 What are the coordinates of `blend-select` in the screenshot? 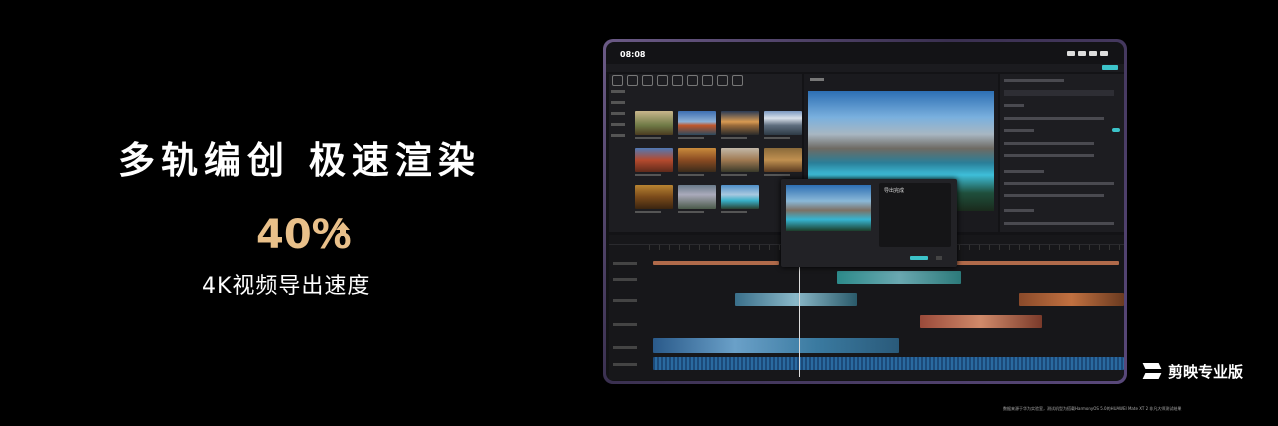 It's located at (1059, 183).